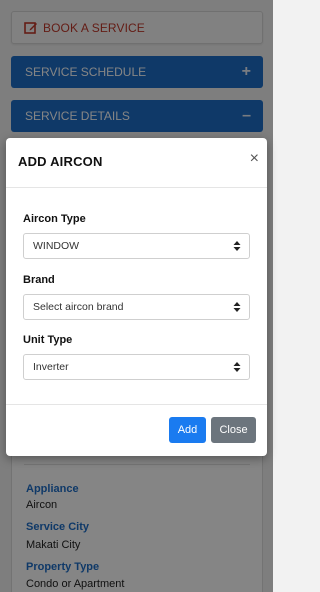 The image size is (320, 592). Describe the element at coordinates (136, 367) in the screenshot. I see `unit-type-select: Inverter` at that location.